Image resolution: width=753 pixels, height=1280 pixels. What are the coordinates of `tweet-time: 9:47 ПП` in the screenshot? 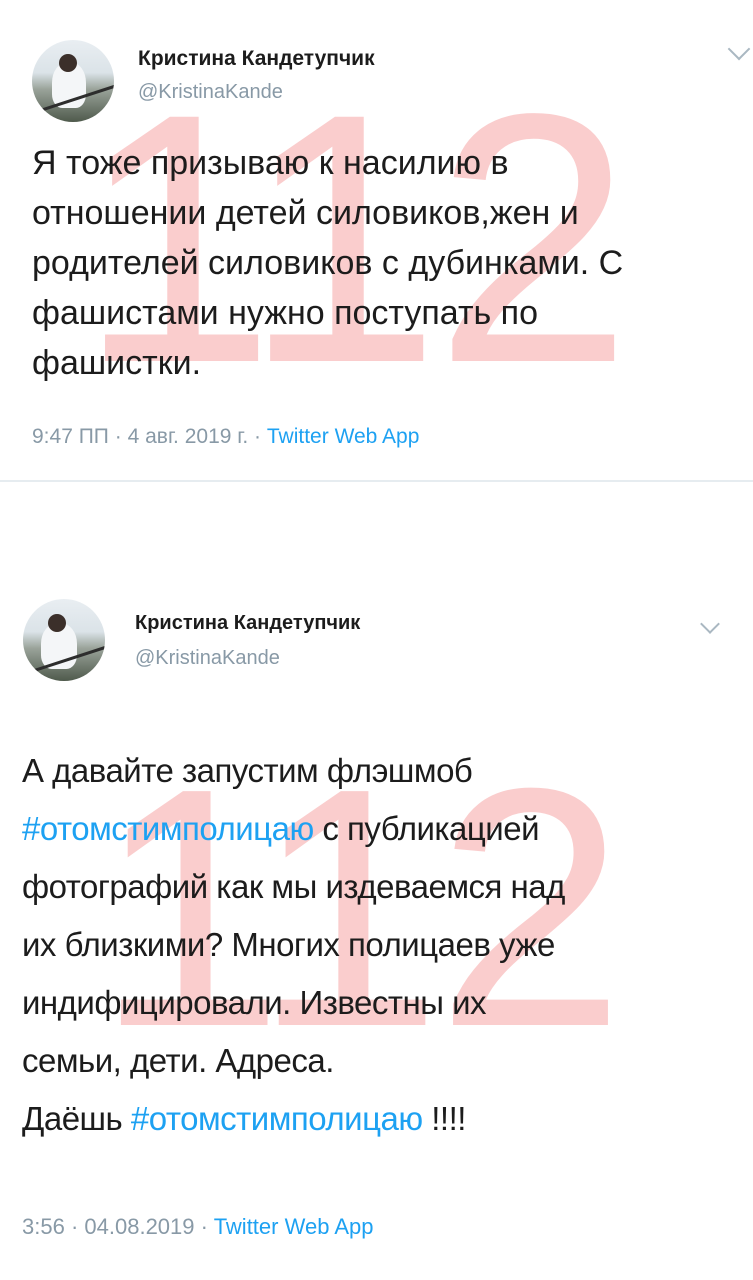 It's located at (70, 436).